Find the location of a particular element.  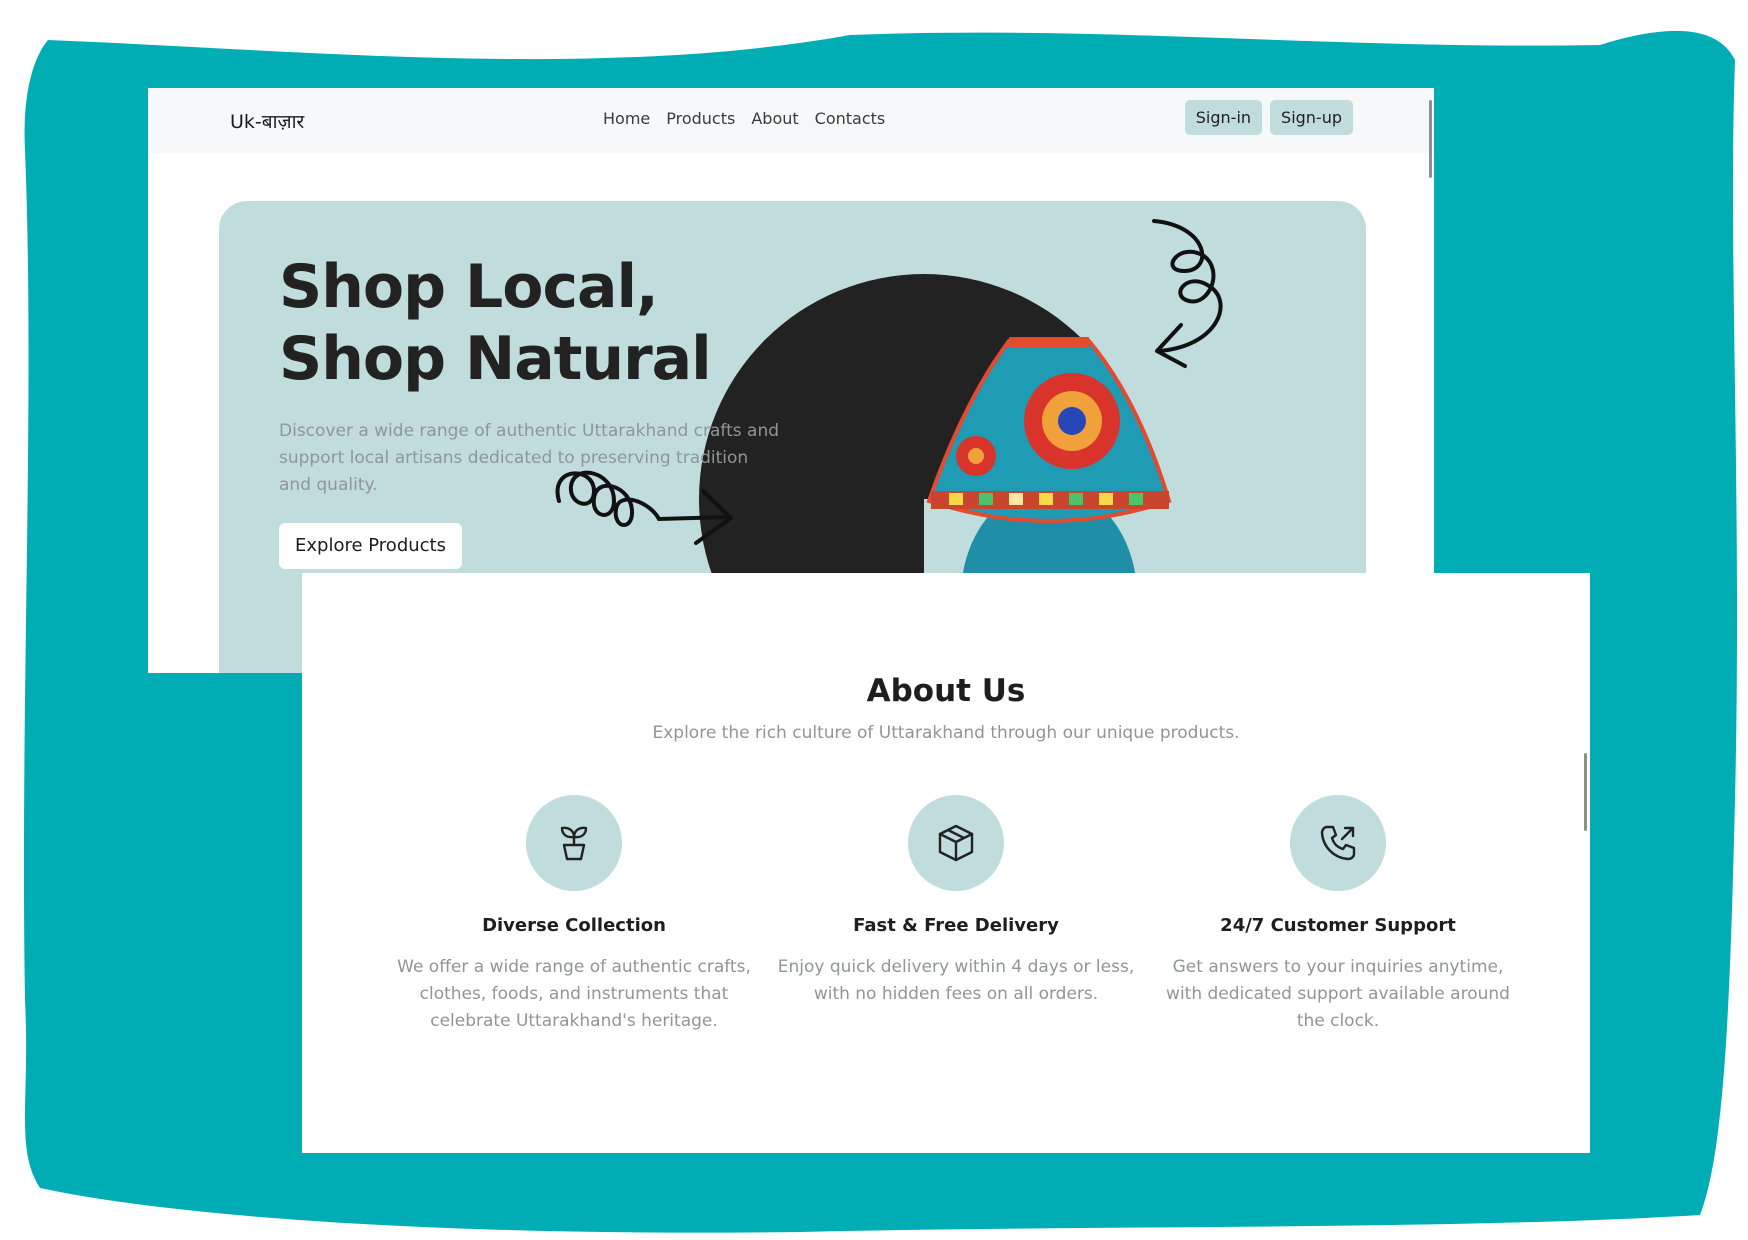

feature-title: Diverse Collection is located at coordinates (574, 925).